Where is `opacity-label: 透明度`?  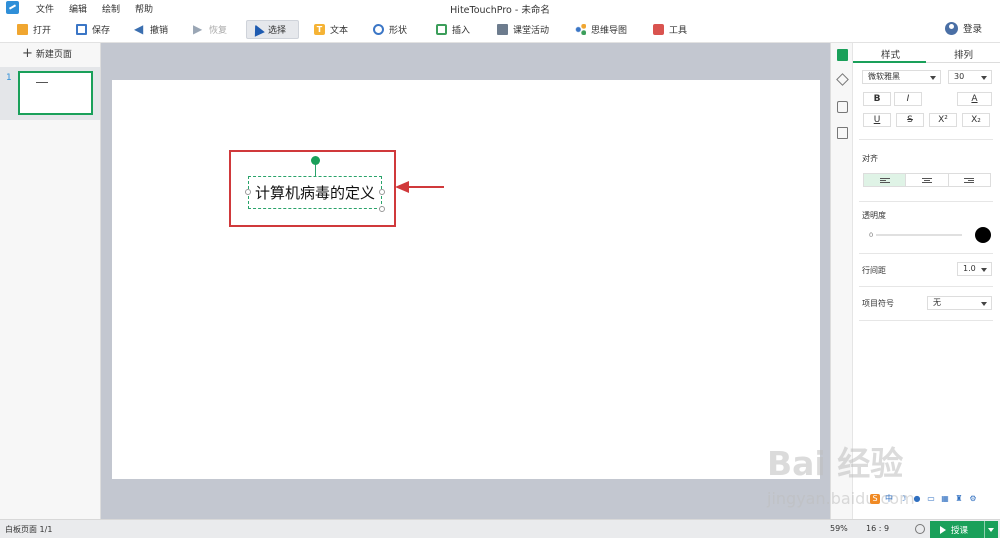 opacity-label: 透明度 is located at coordinates (874, 215).